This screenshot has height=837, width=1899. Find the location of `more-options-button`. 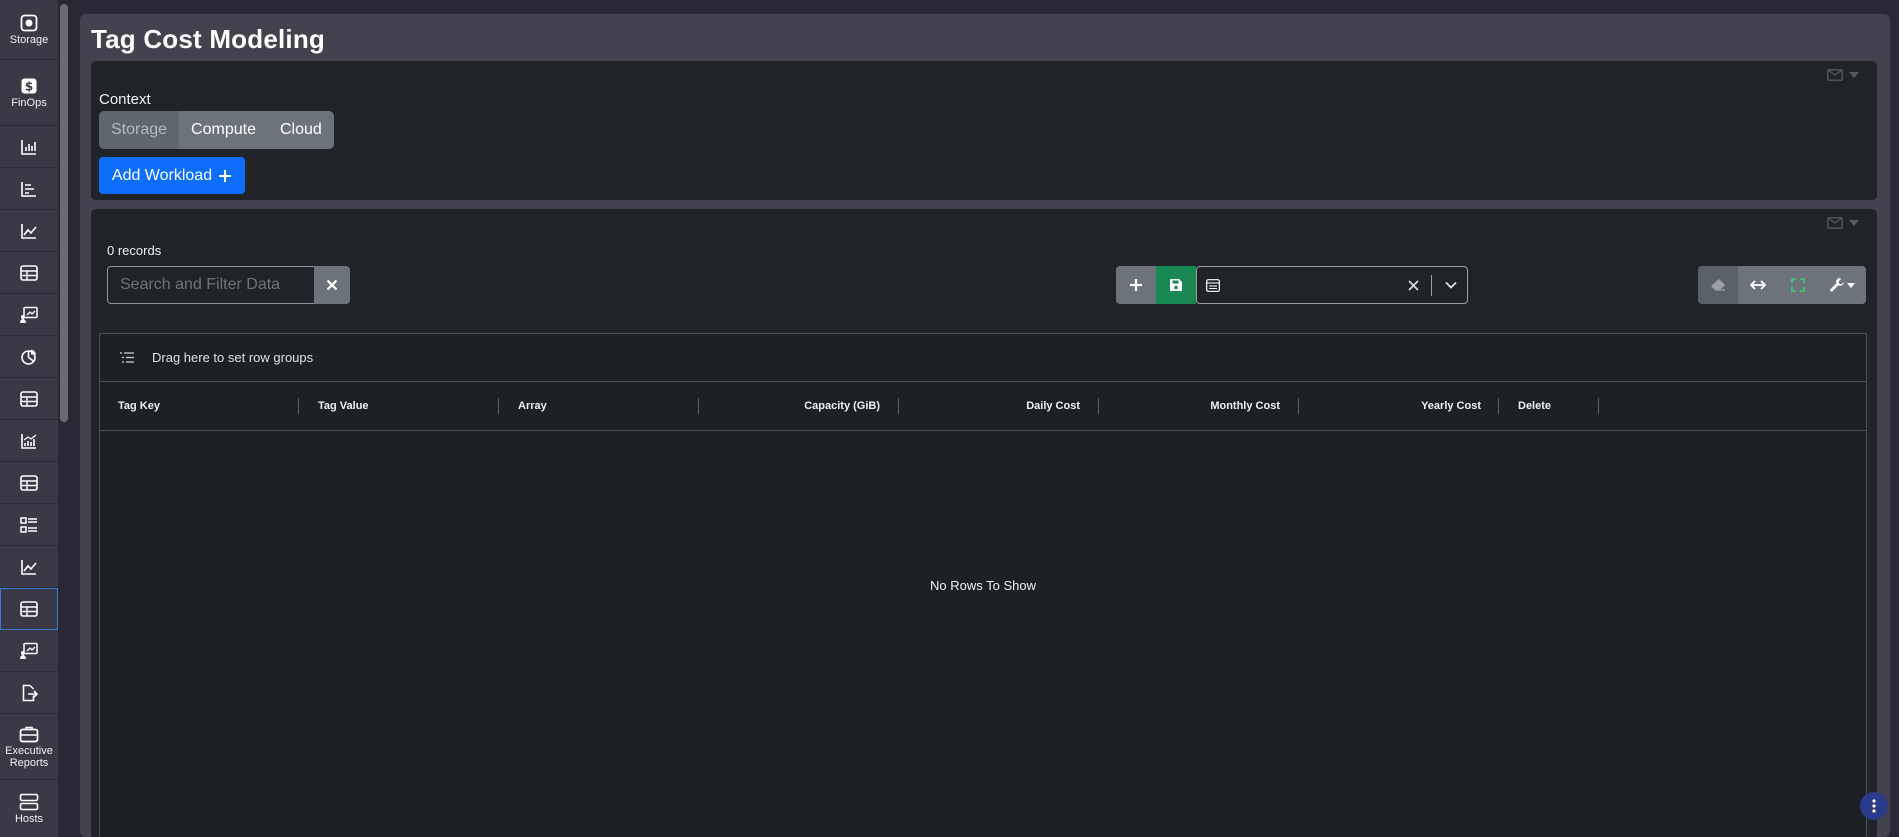

more-options-button is located at coordinates (1874, 806).